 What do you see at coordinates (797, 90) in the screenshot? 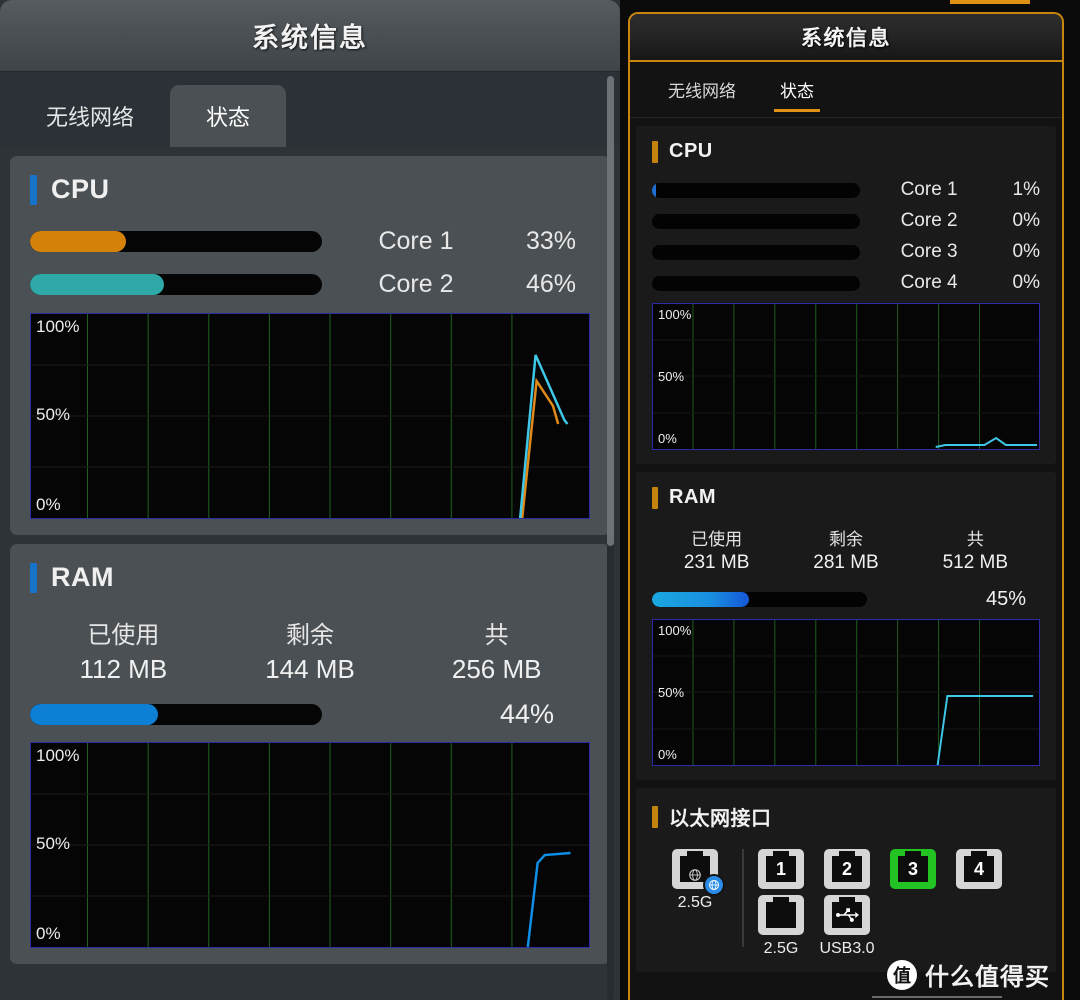
I see `right-tab-status: 状态` at bounding box center [797, 90].